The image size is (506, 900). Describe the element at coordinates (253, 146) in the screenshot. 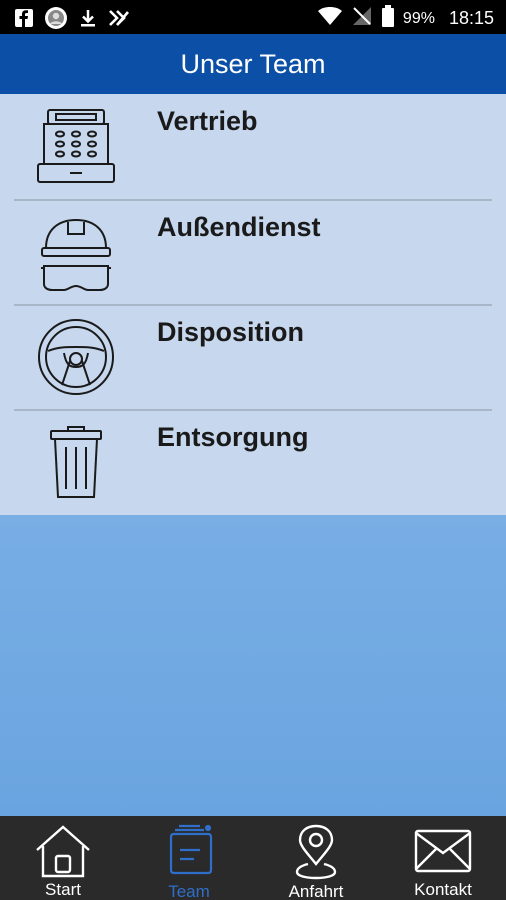

I see `team-item-vertrieb: Vertrieb` at that location.